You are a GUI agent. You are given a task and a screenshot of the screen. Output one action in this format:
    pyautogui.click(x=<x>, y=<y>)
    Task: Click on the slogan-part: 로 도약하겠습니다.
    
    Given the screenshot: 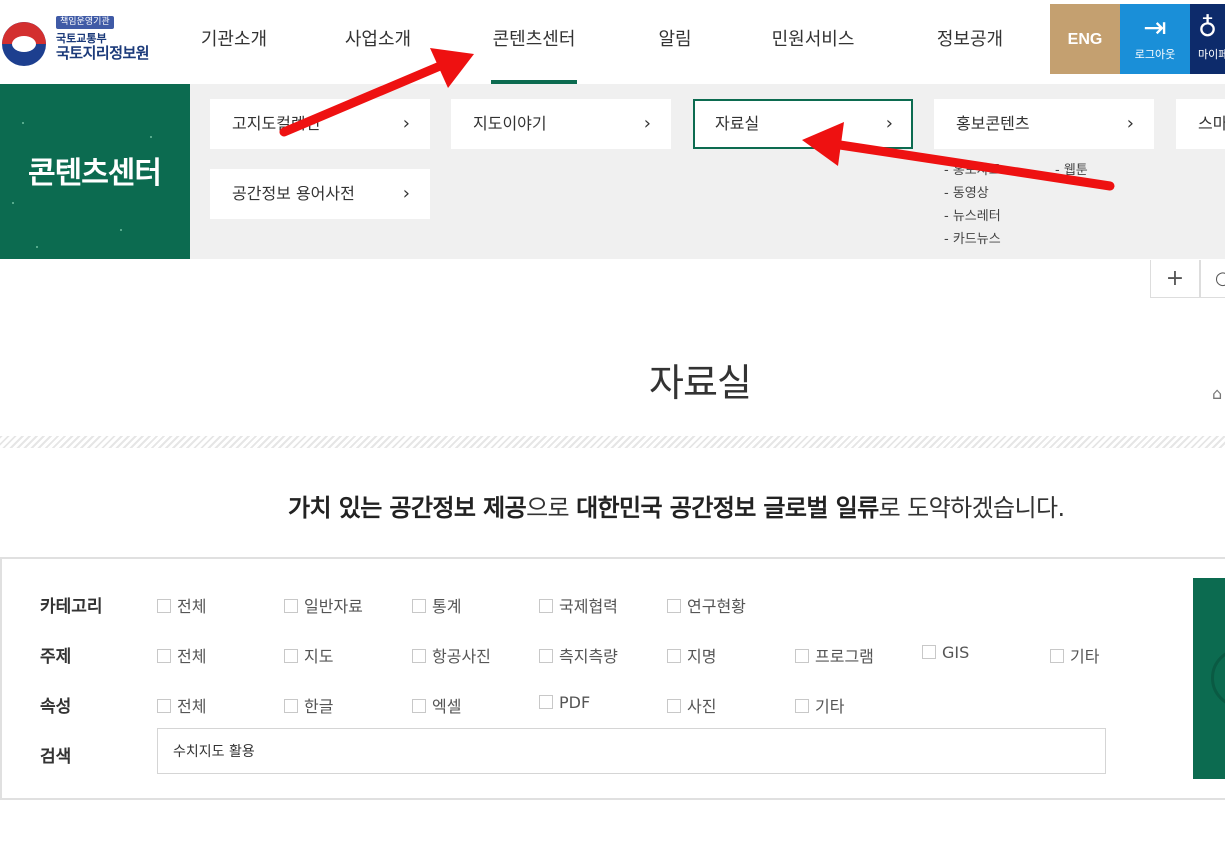 What is the action you would take?
    pyautogui.click(x=972, y=508)
    